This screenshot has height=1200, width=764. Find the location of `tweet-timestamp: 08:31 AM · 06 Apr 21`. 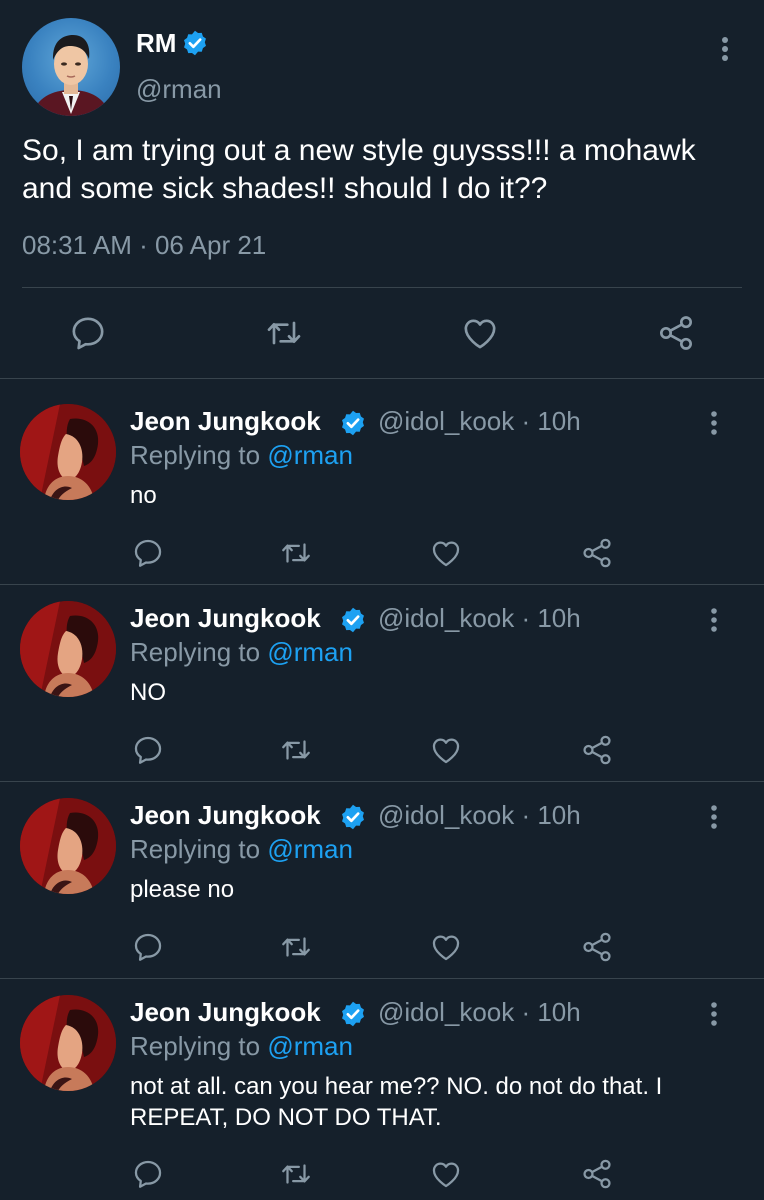

tweet-timestamp: 08:31 AM · 06 Apr 21 is located at coordinates (144, 245).